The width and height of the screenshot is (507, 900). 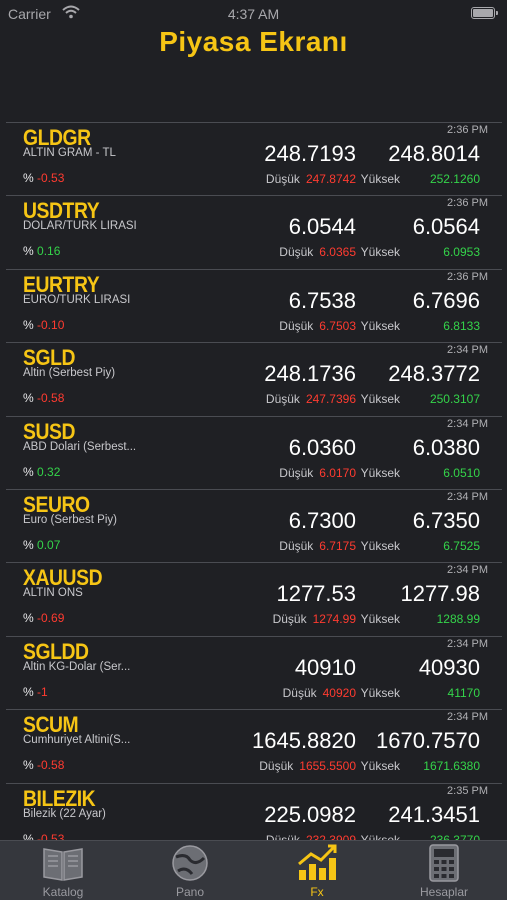 I want to click on change-percent: % 0.16, so click(x=41, y=251).